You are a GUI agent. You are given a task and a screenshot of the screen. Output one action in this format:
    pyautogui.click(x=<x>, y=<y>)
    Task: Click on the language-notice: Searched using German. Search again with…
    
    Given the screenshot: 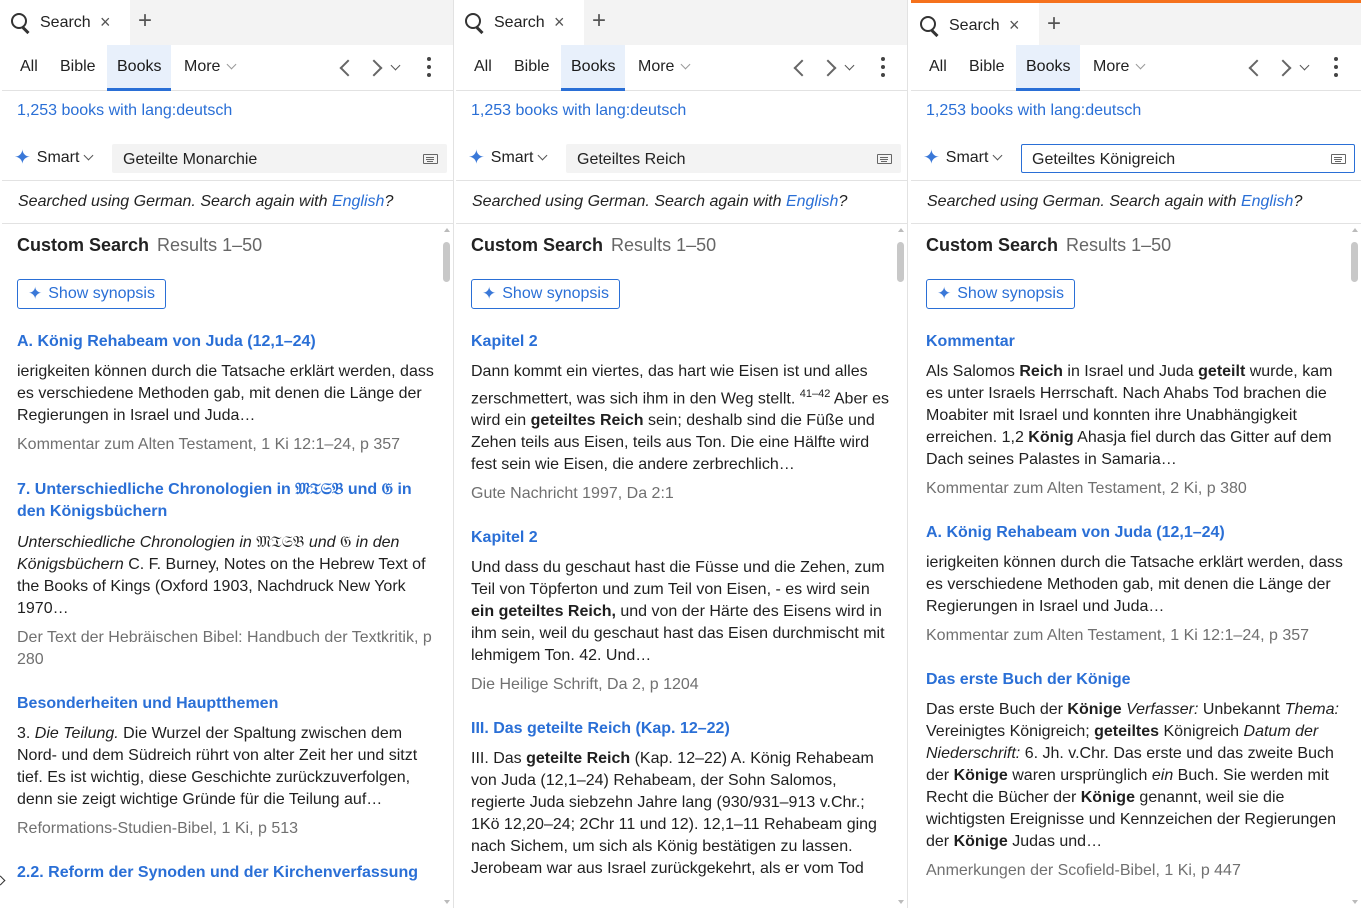 What is the action you would take?
    pyautogui.click(x=227, y=202)
    